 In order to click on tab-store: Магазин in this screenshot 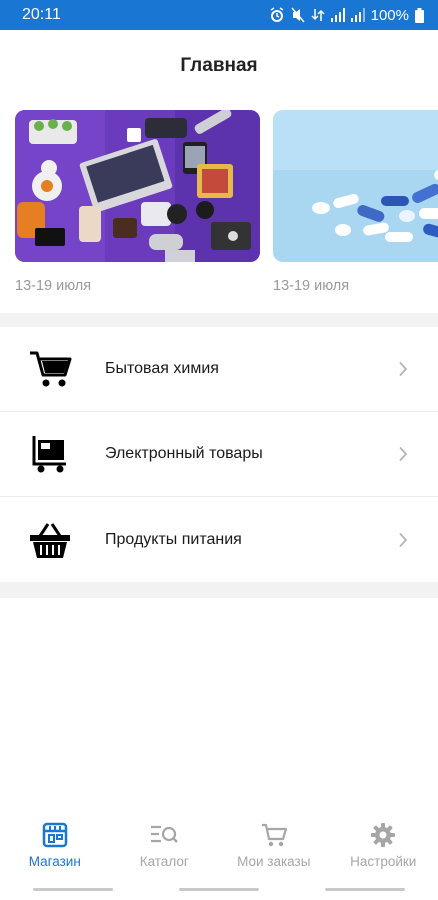, I will do `click(55, 846)`.